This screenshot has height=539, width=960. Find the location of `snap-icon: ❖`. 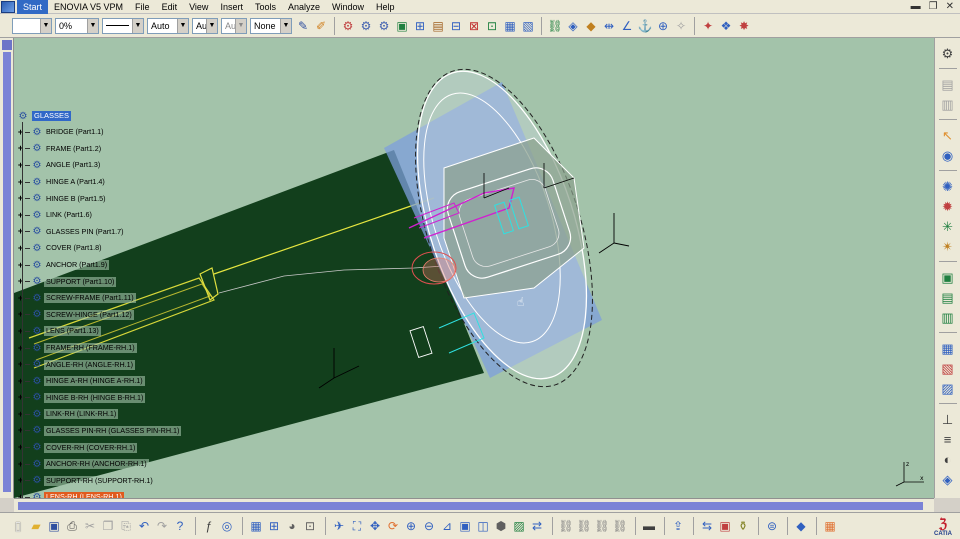

snap-icon: ❖ is located at coordinates (726, 26).